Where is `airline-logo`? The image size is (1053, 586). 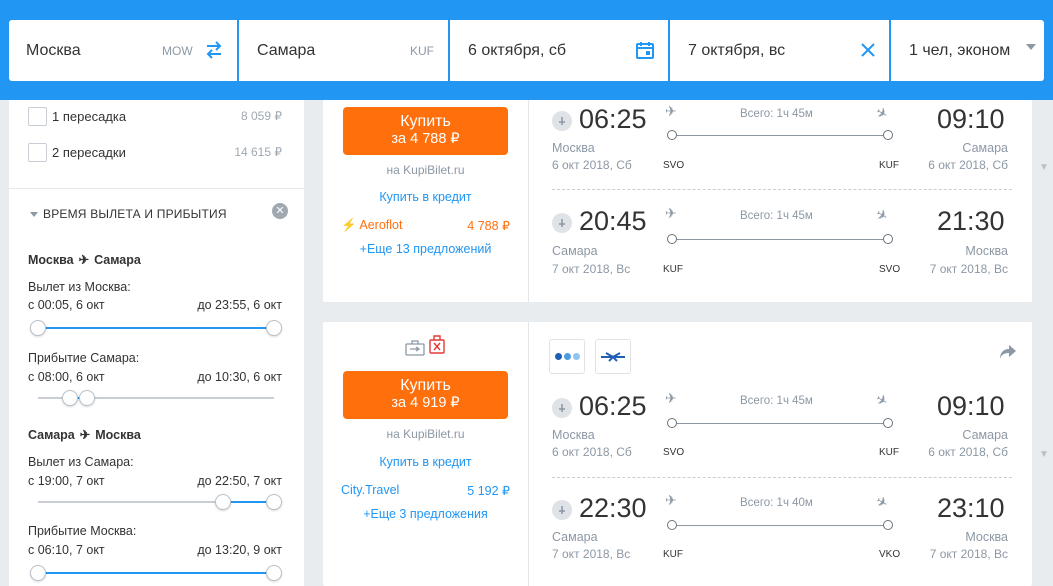 airline-logo is located at coordinates (567, 356).